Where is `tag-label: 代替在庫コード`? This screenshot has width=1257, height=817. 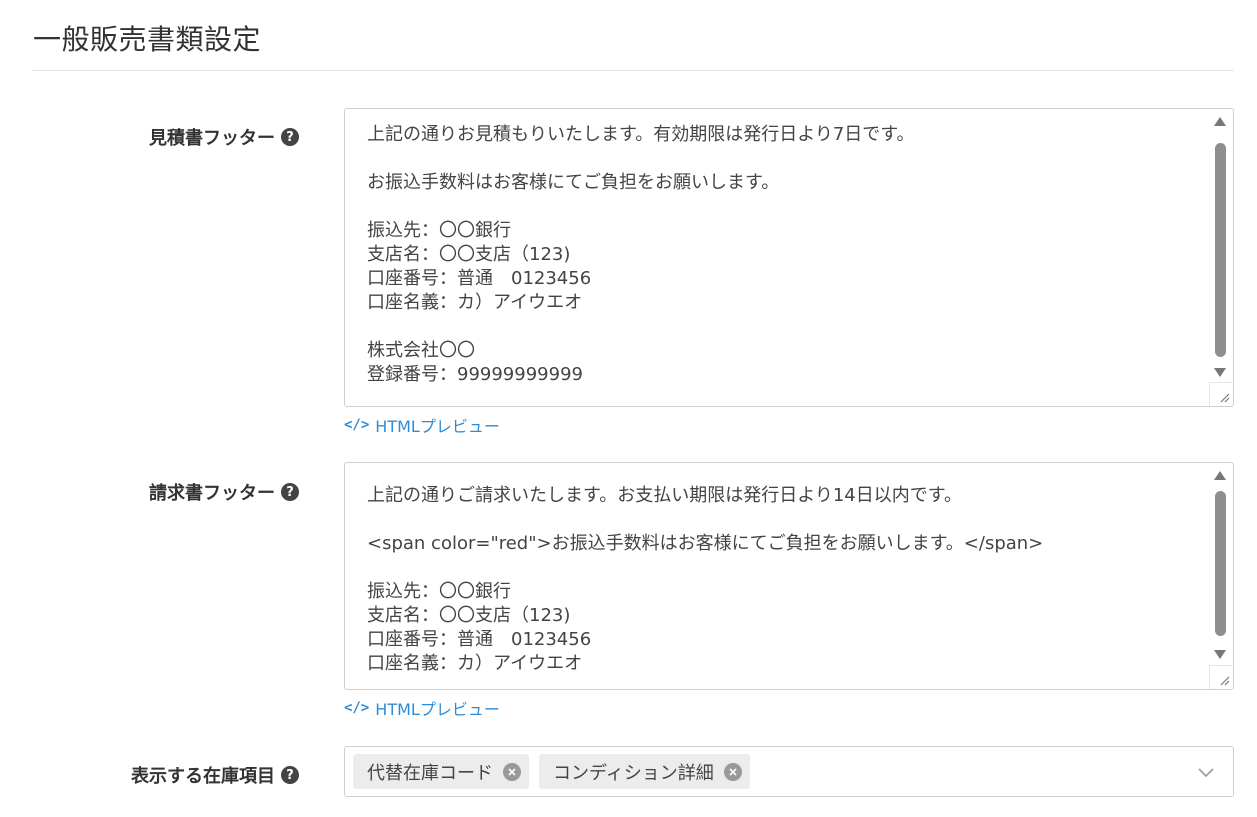
tag-label: 代替在庫コード is located at coordinates (430, 773).